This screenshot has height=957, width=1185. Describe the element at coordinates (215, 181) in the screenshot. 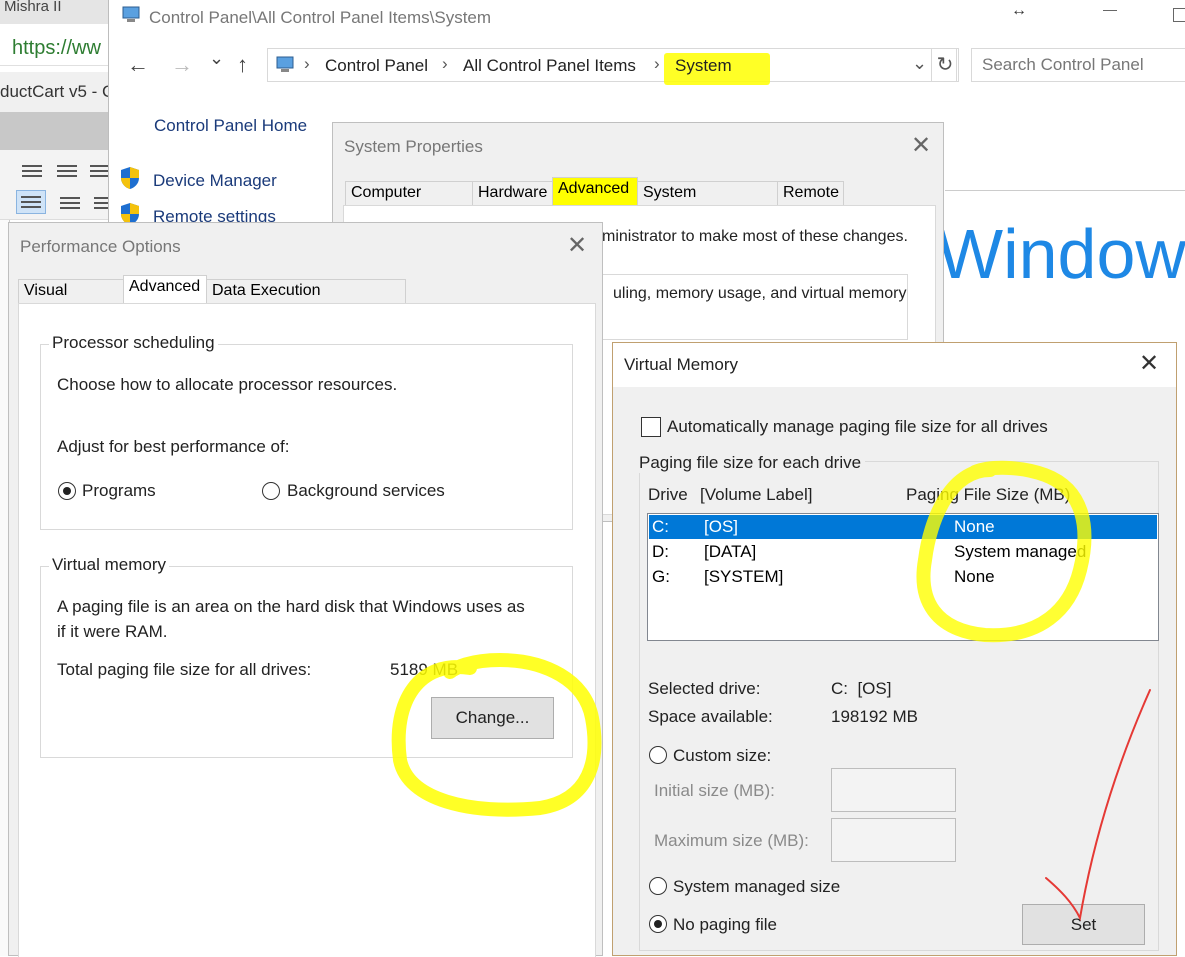

I see `device-manager-link: Device Manager` at that location.